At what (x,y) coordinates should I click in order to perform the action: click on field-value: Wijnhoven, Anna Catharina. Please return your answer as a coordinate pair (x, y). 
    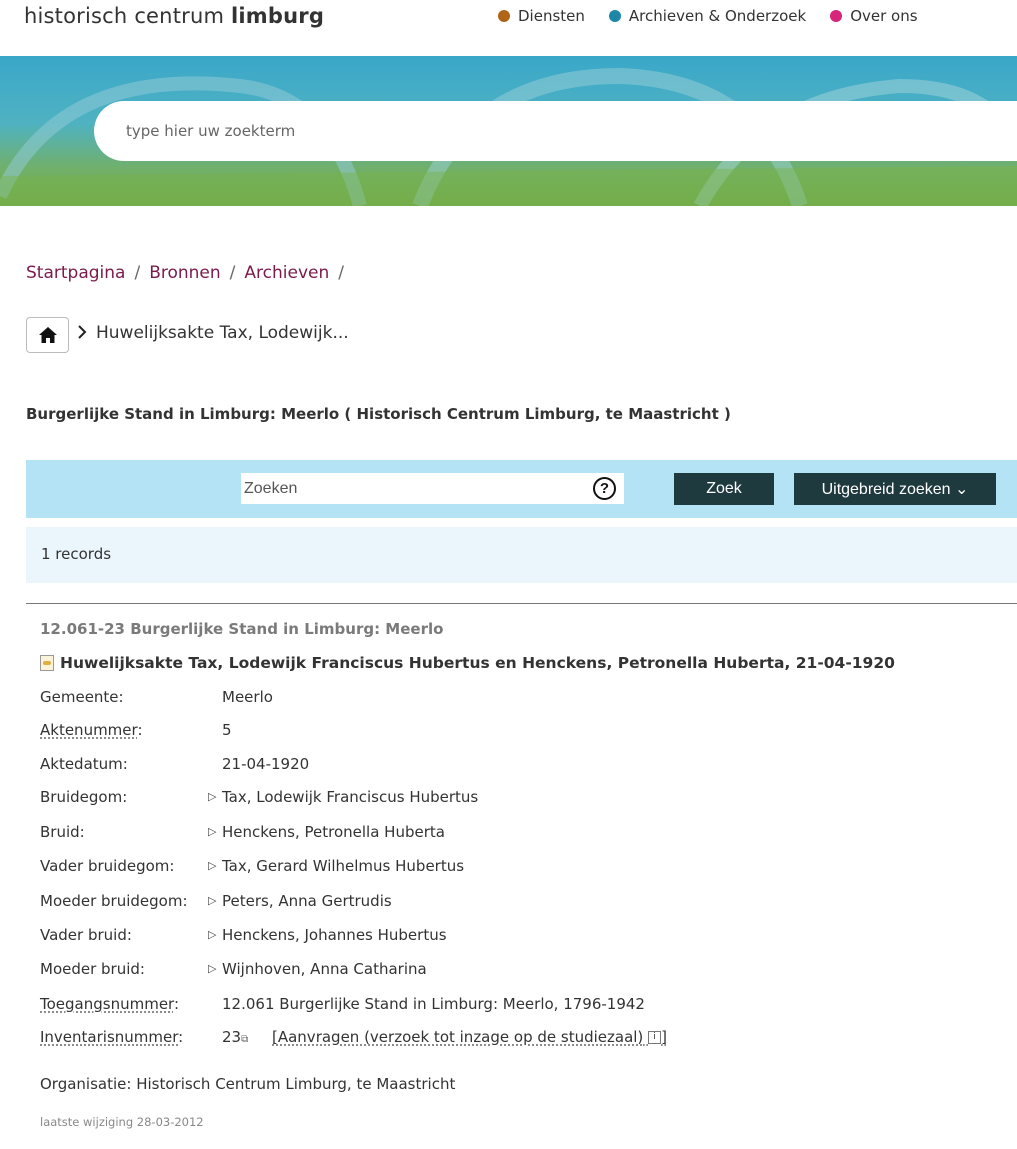
    Looking at the image, I should click on (324, 969).